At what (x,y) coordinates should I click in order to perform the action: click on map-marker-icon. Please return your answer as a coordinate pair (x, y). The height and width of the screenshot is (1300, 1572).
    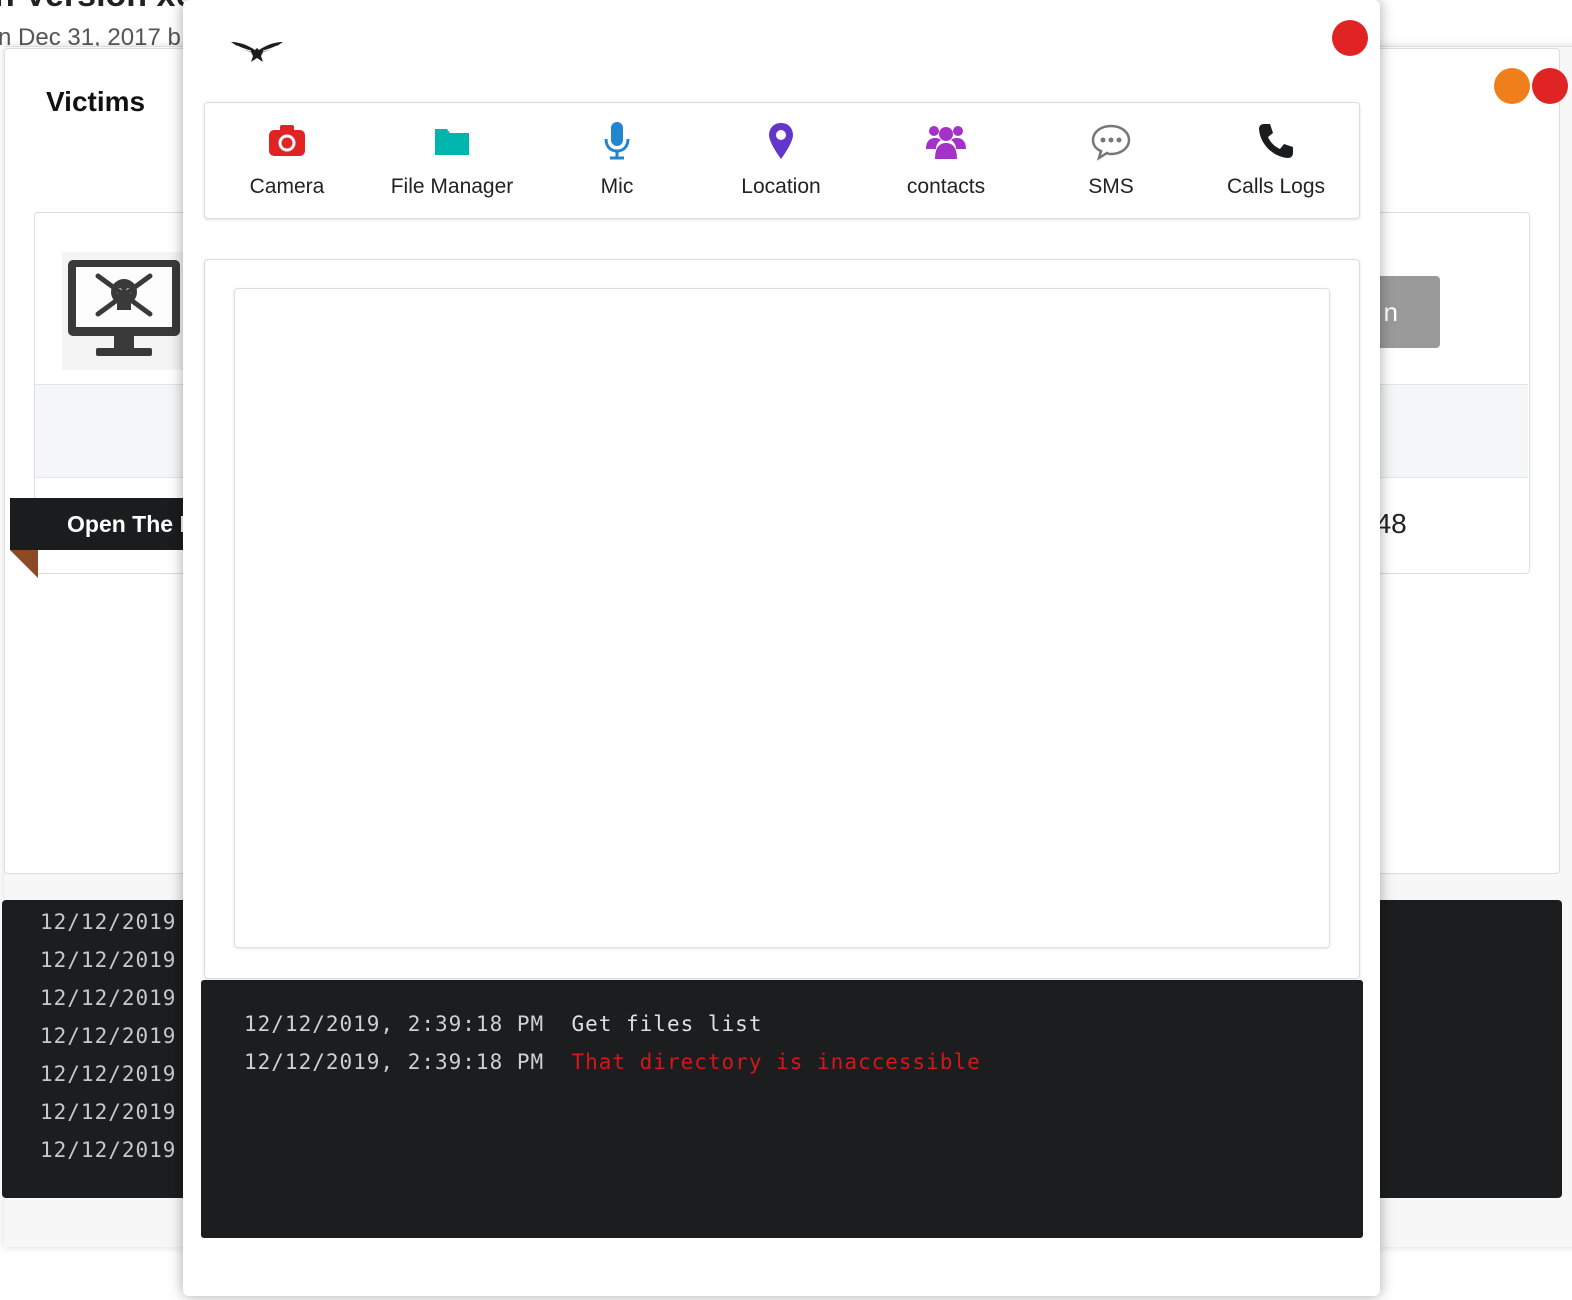
    Looking at the image, I should click on (781, 141).